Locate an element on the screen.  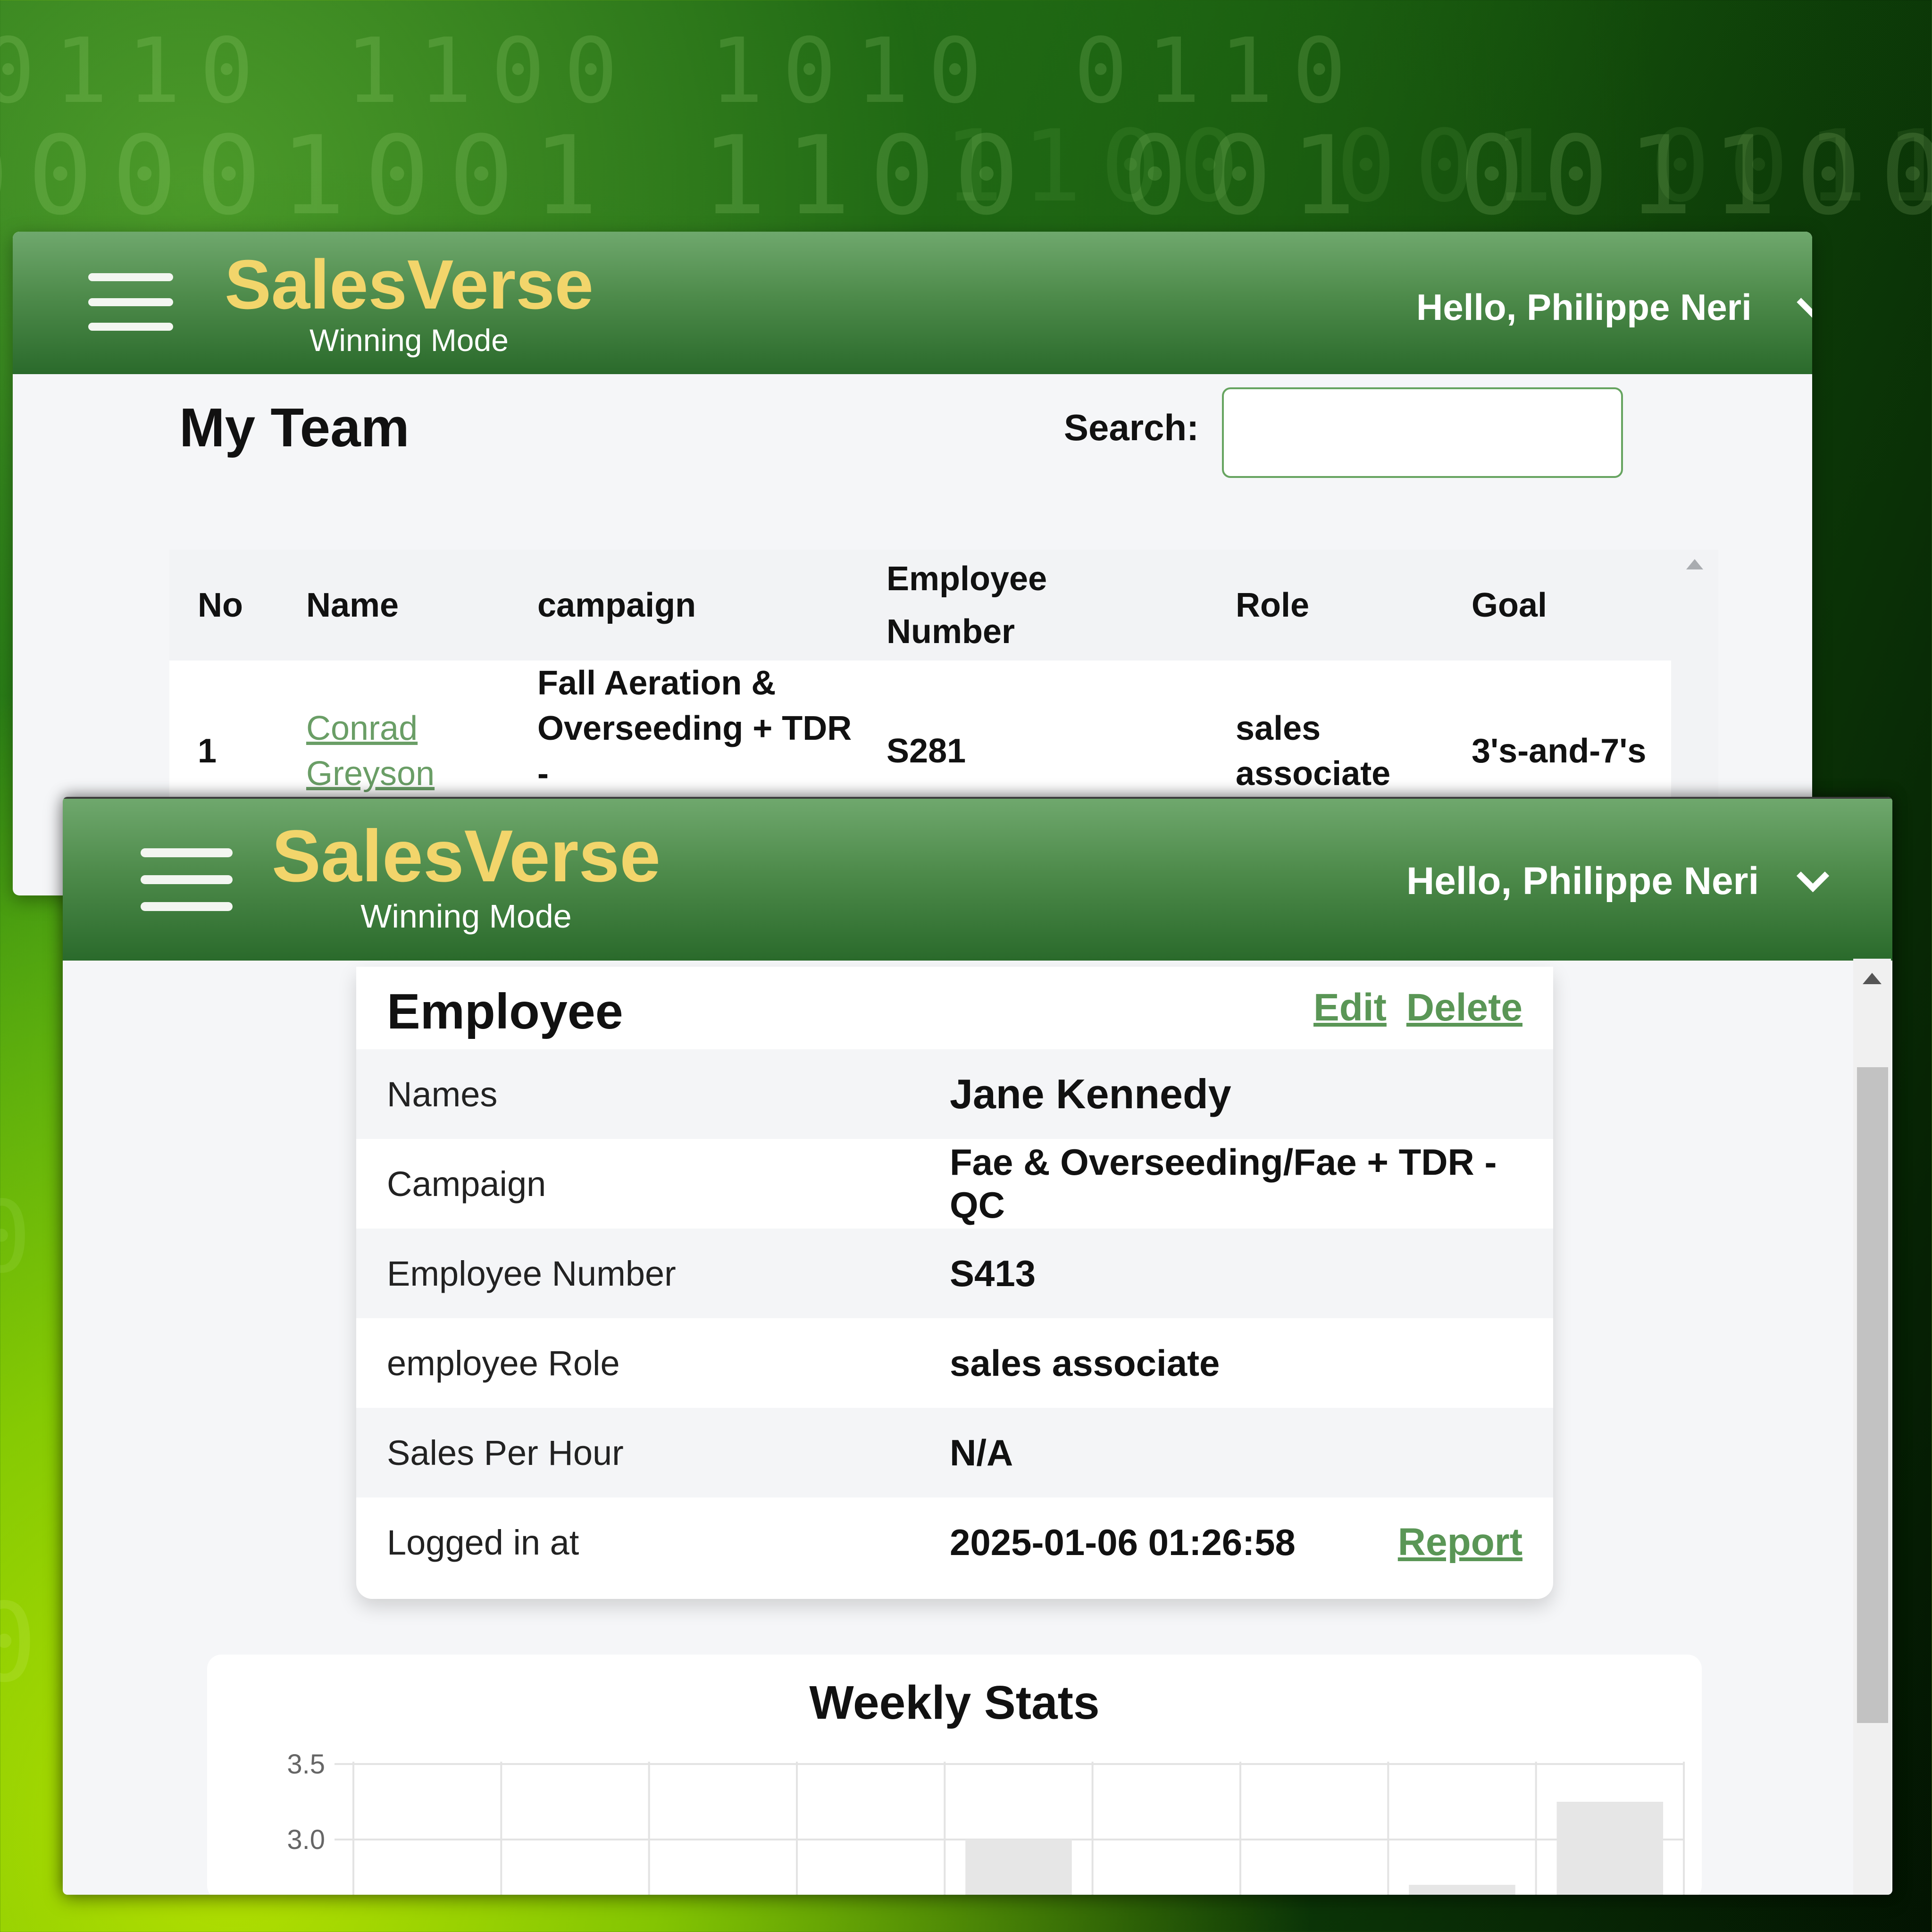
weekly-stats-panel: Weekly Stats 3.5 3.0 is located at coordinates (954, 1775).